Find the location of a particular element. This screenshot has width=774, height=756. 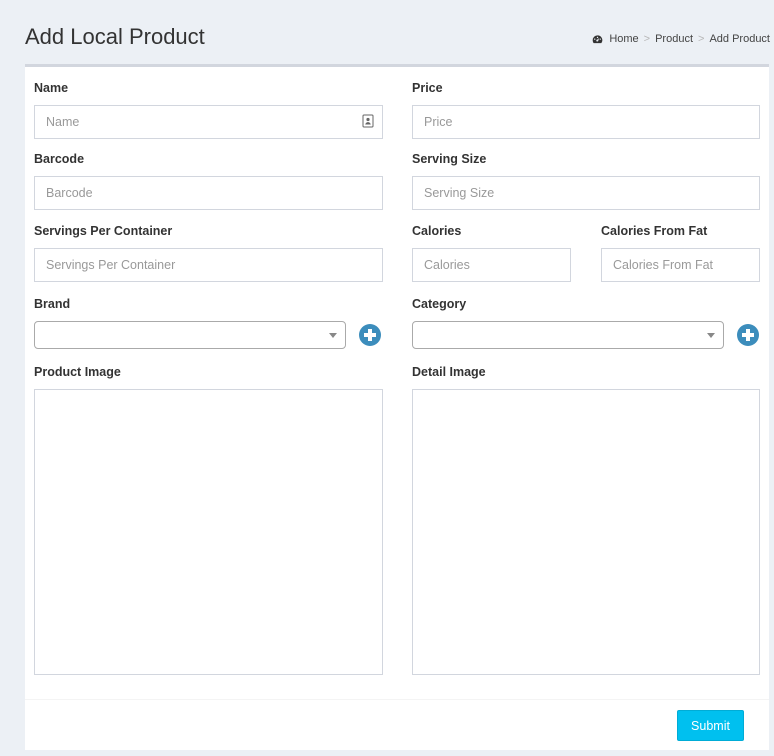

product-image-label: Product Image is located at coordinates (77, 372).